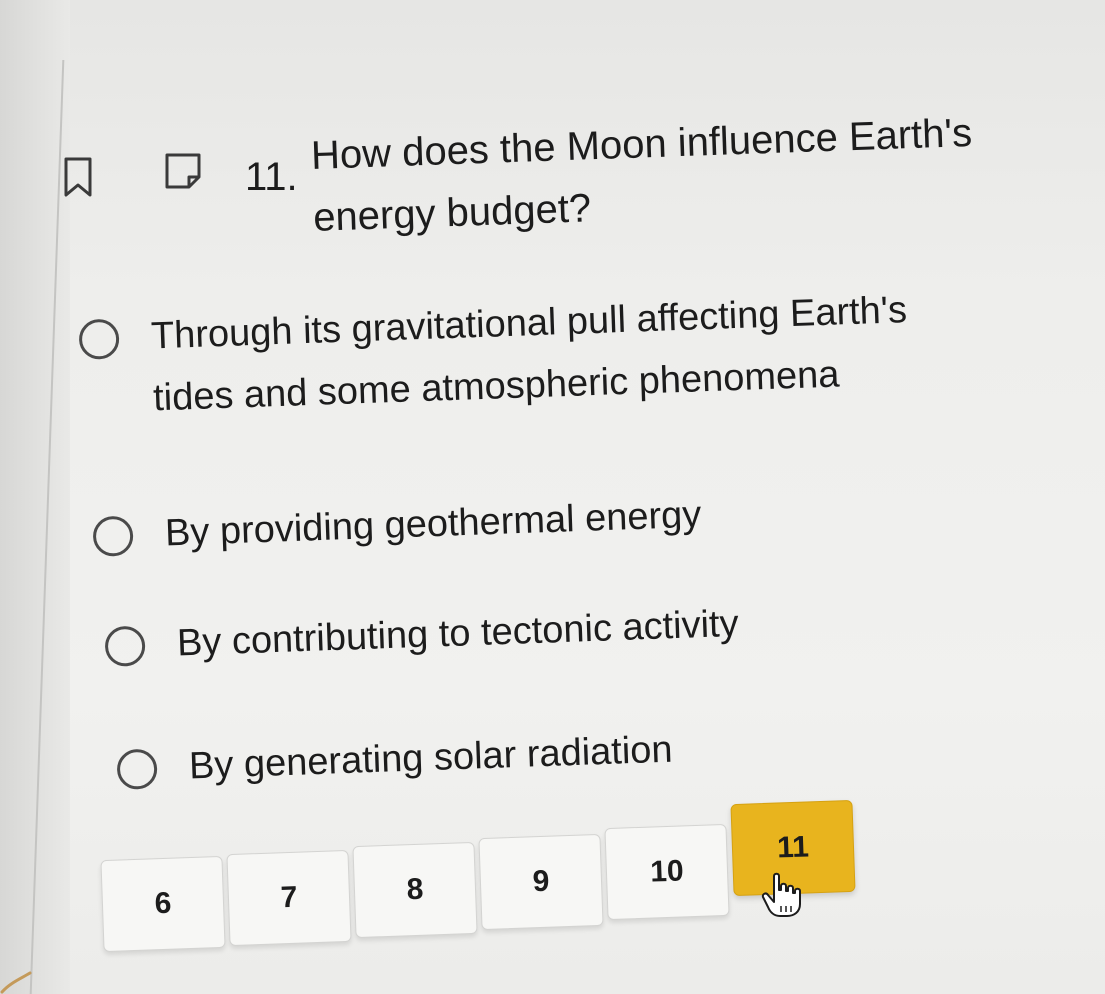 The width and height of the screenshot is (1105, 994). What do you see at coordinates (16, 982) in the screenshot?
I see `edge-mark-icon` at bounding box center [16, 982].